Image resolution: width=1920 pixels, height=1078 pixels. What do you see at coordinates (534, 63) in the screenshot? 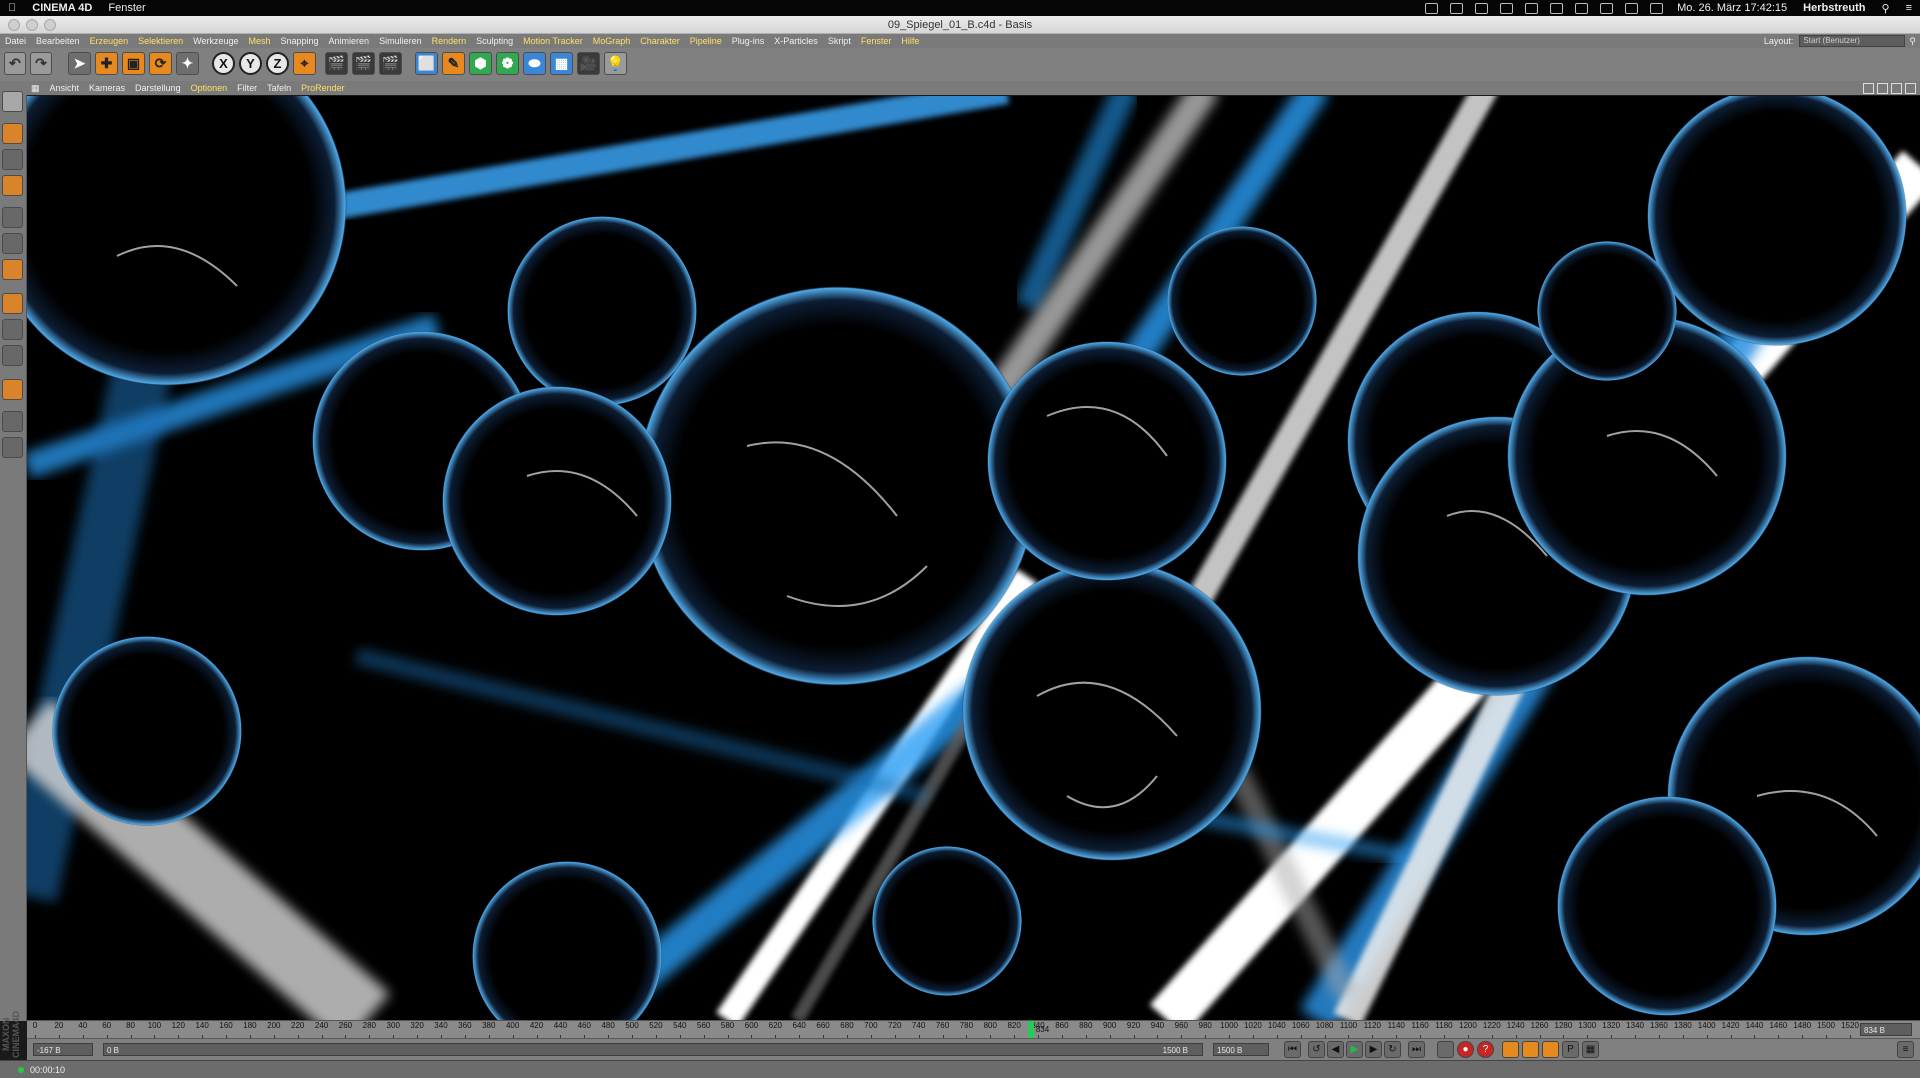
I see `deformer-icon: ⬬` at bounding box center [534, 63].